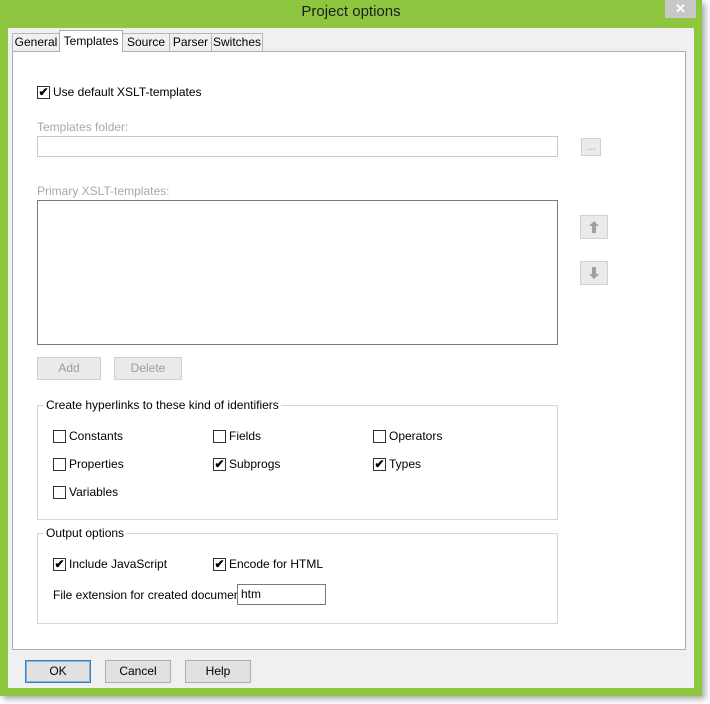 This screenshot has width=710, height=704. I want to click on cancel-button: Cancel, so click(138, 671).